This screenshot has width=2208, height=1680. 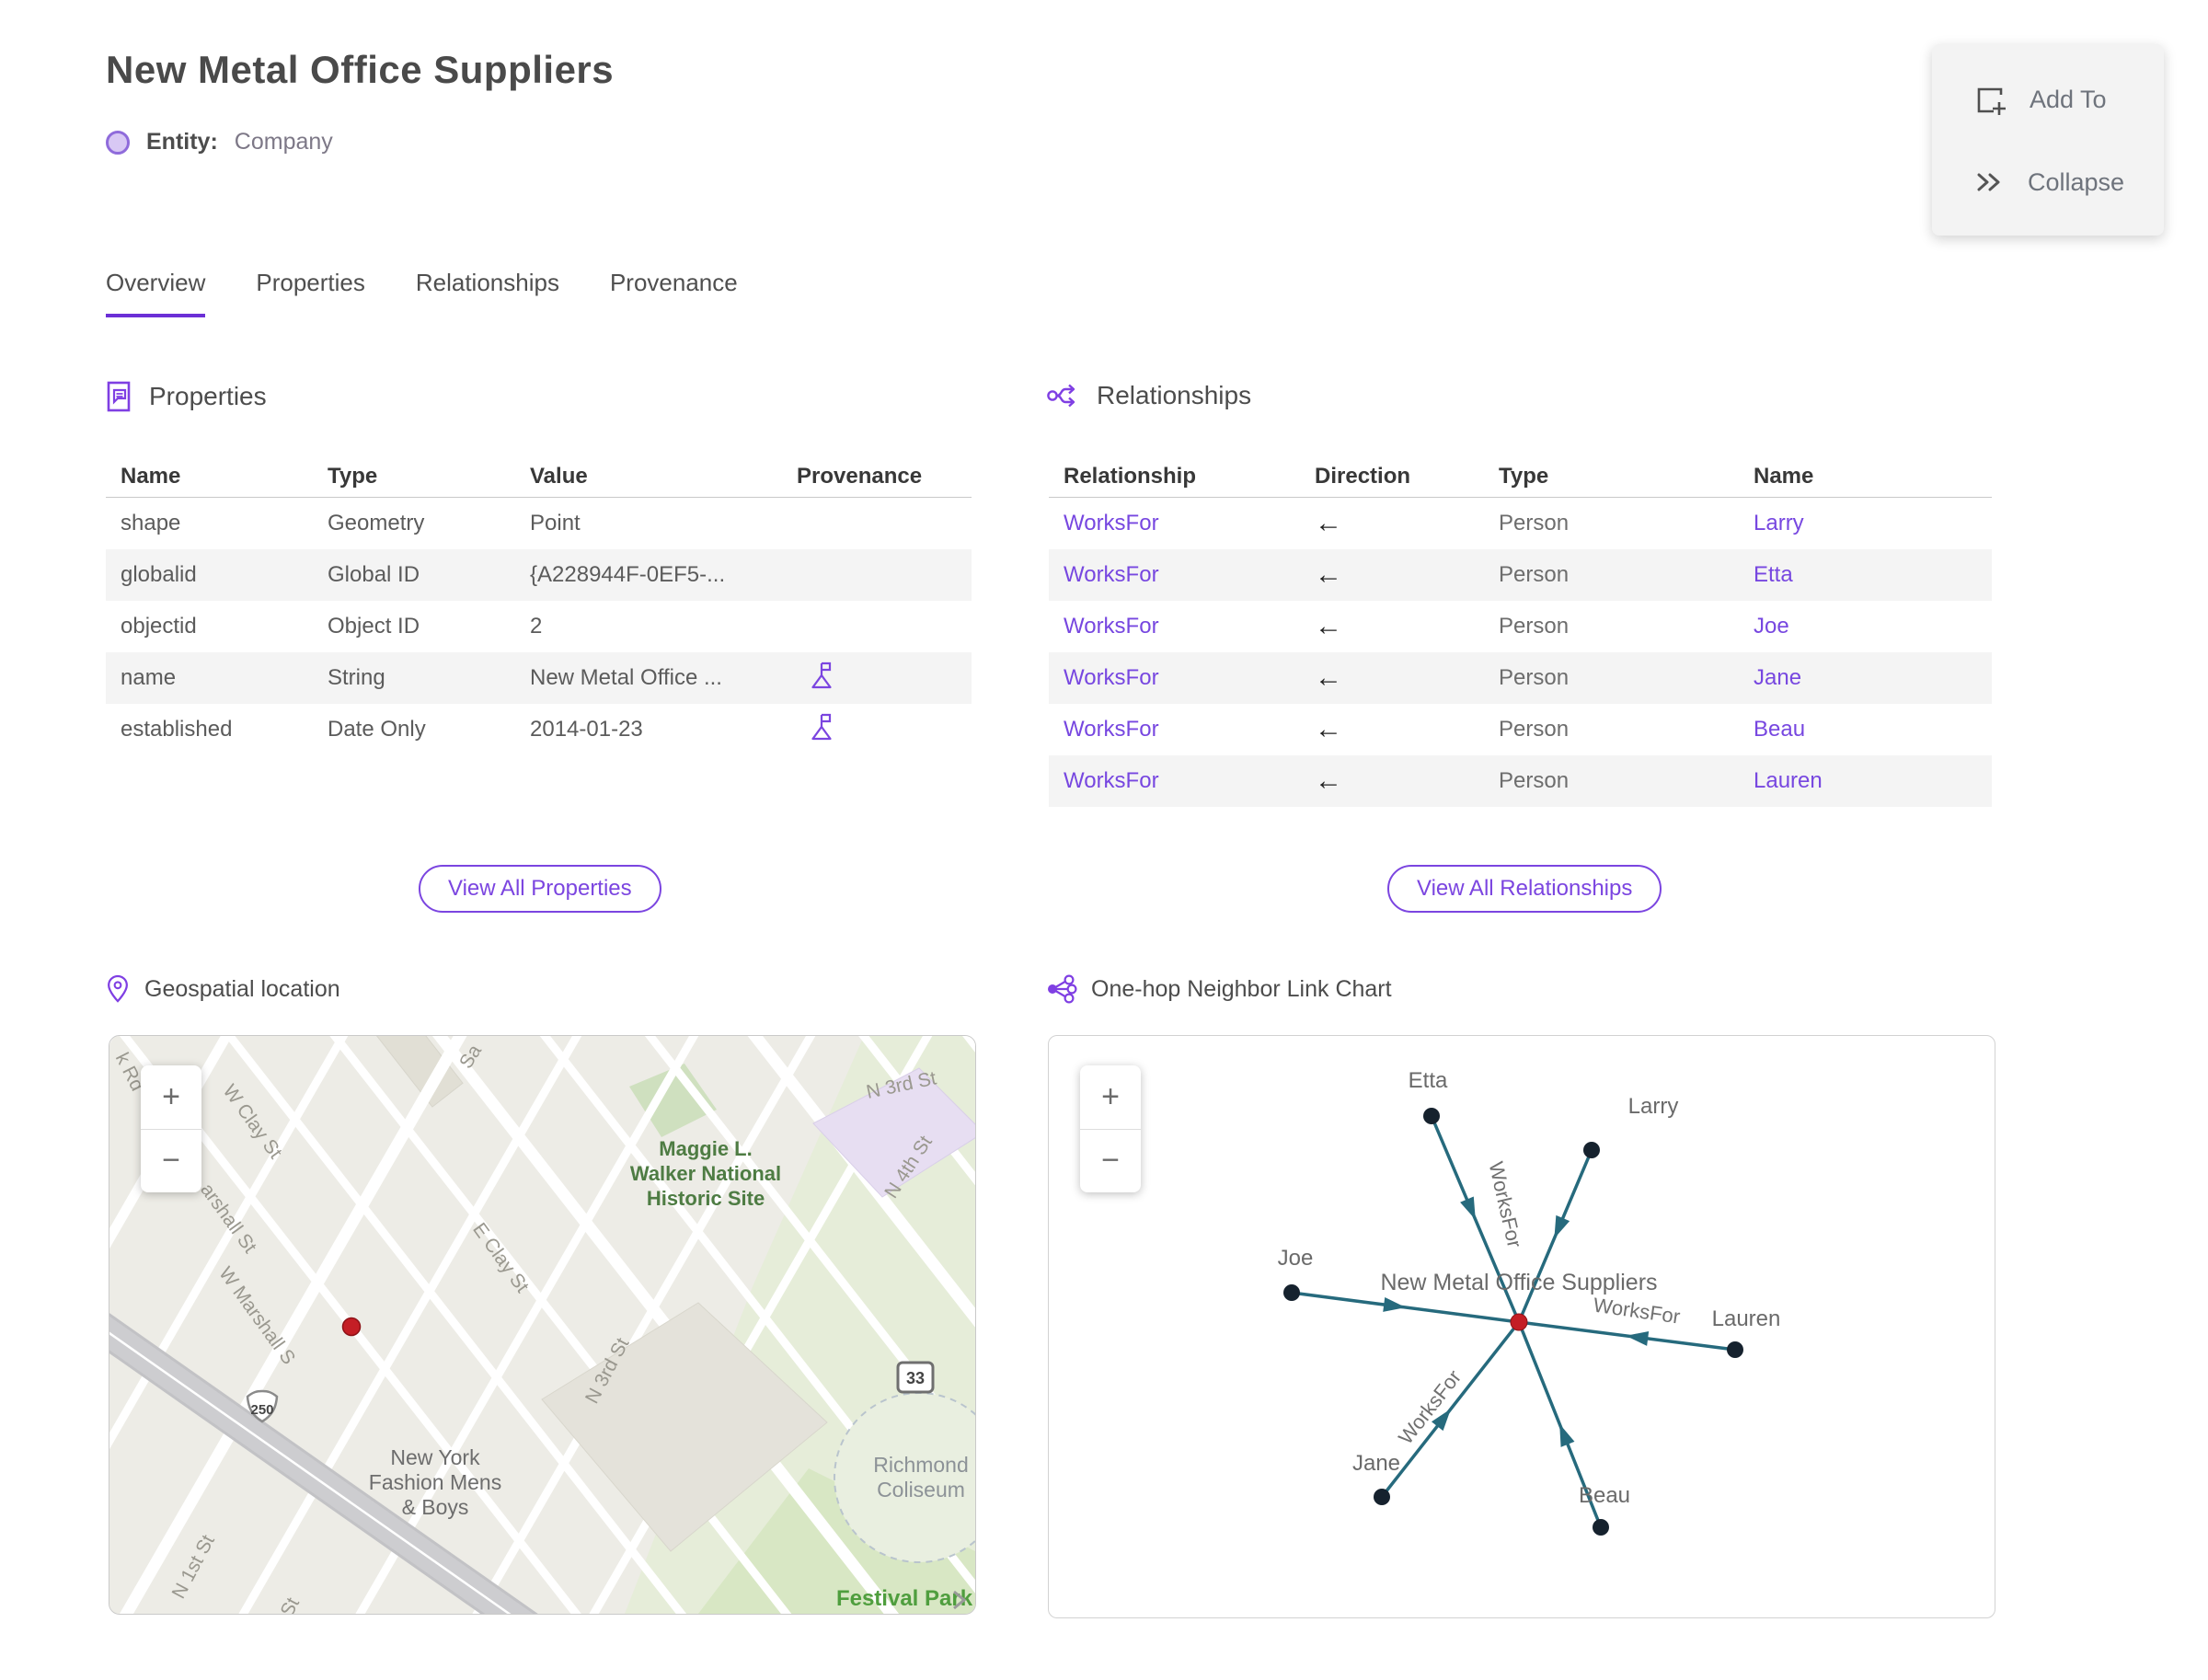 What do you see at coordinates (360, 69) in the screenshot?
I see `page-title: New Metal Office Suppliers` at bounding box center [360, 69].